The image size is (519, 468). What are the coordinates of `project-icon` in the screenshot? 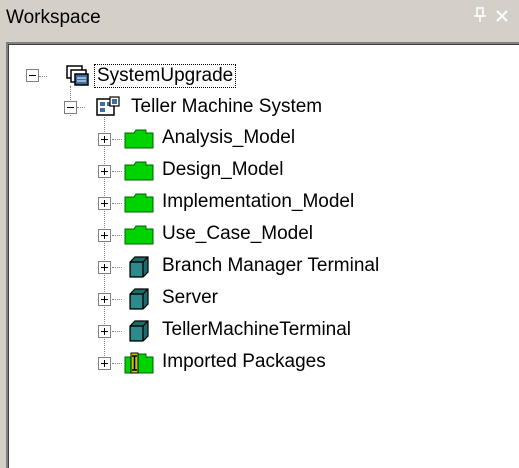 It's located at (78, 78).